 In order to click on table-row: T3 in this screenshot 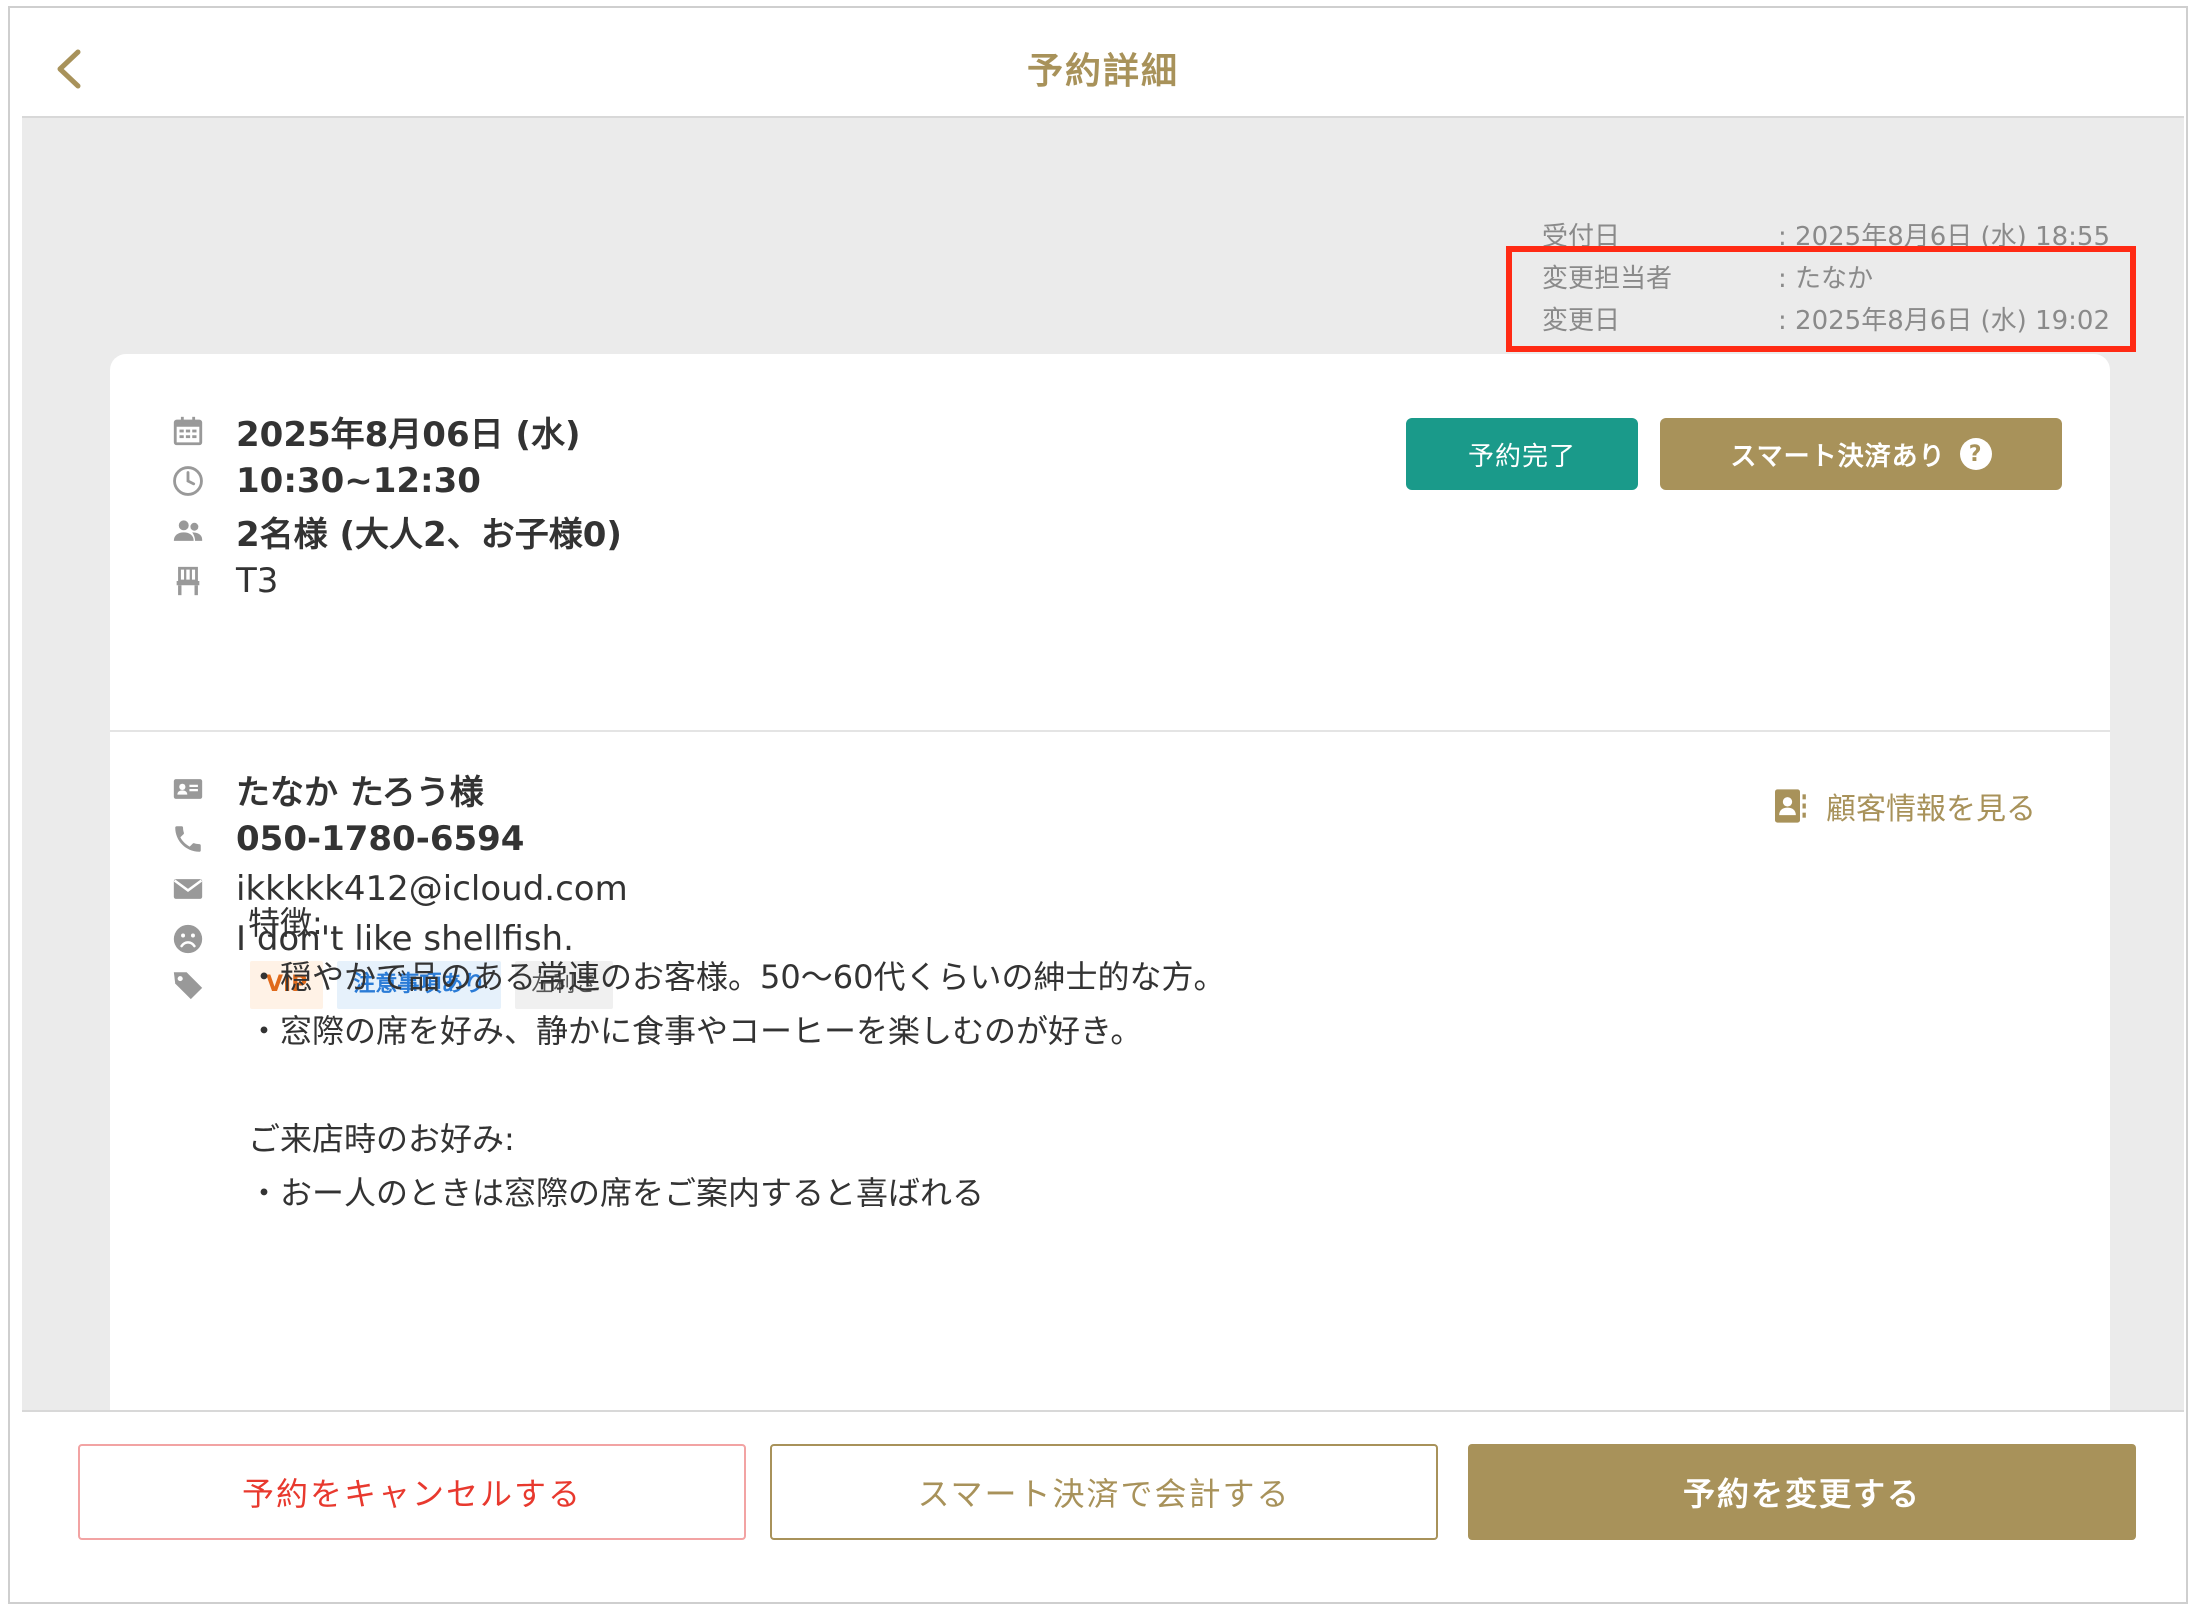, I will do `click(224, 581)`.